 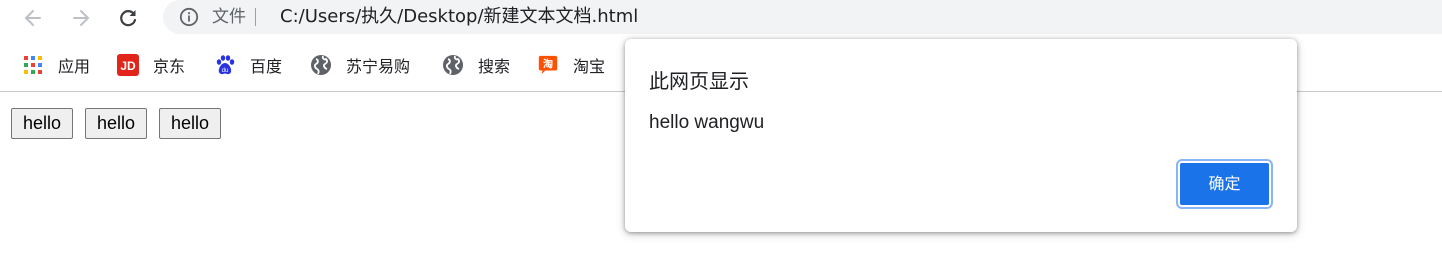 What do you see at coordinates (56, 65) in the screenshot?
I see `bookmark-apps: 应用` at bounding box center [56, 65].